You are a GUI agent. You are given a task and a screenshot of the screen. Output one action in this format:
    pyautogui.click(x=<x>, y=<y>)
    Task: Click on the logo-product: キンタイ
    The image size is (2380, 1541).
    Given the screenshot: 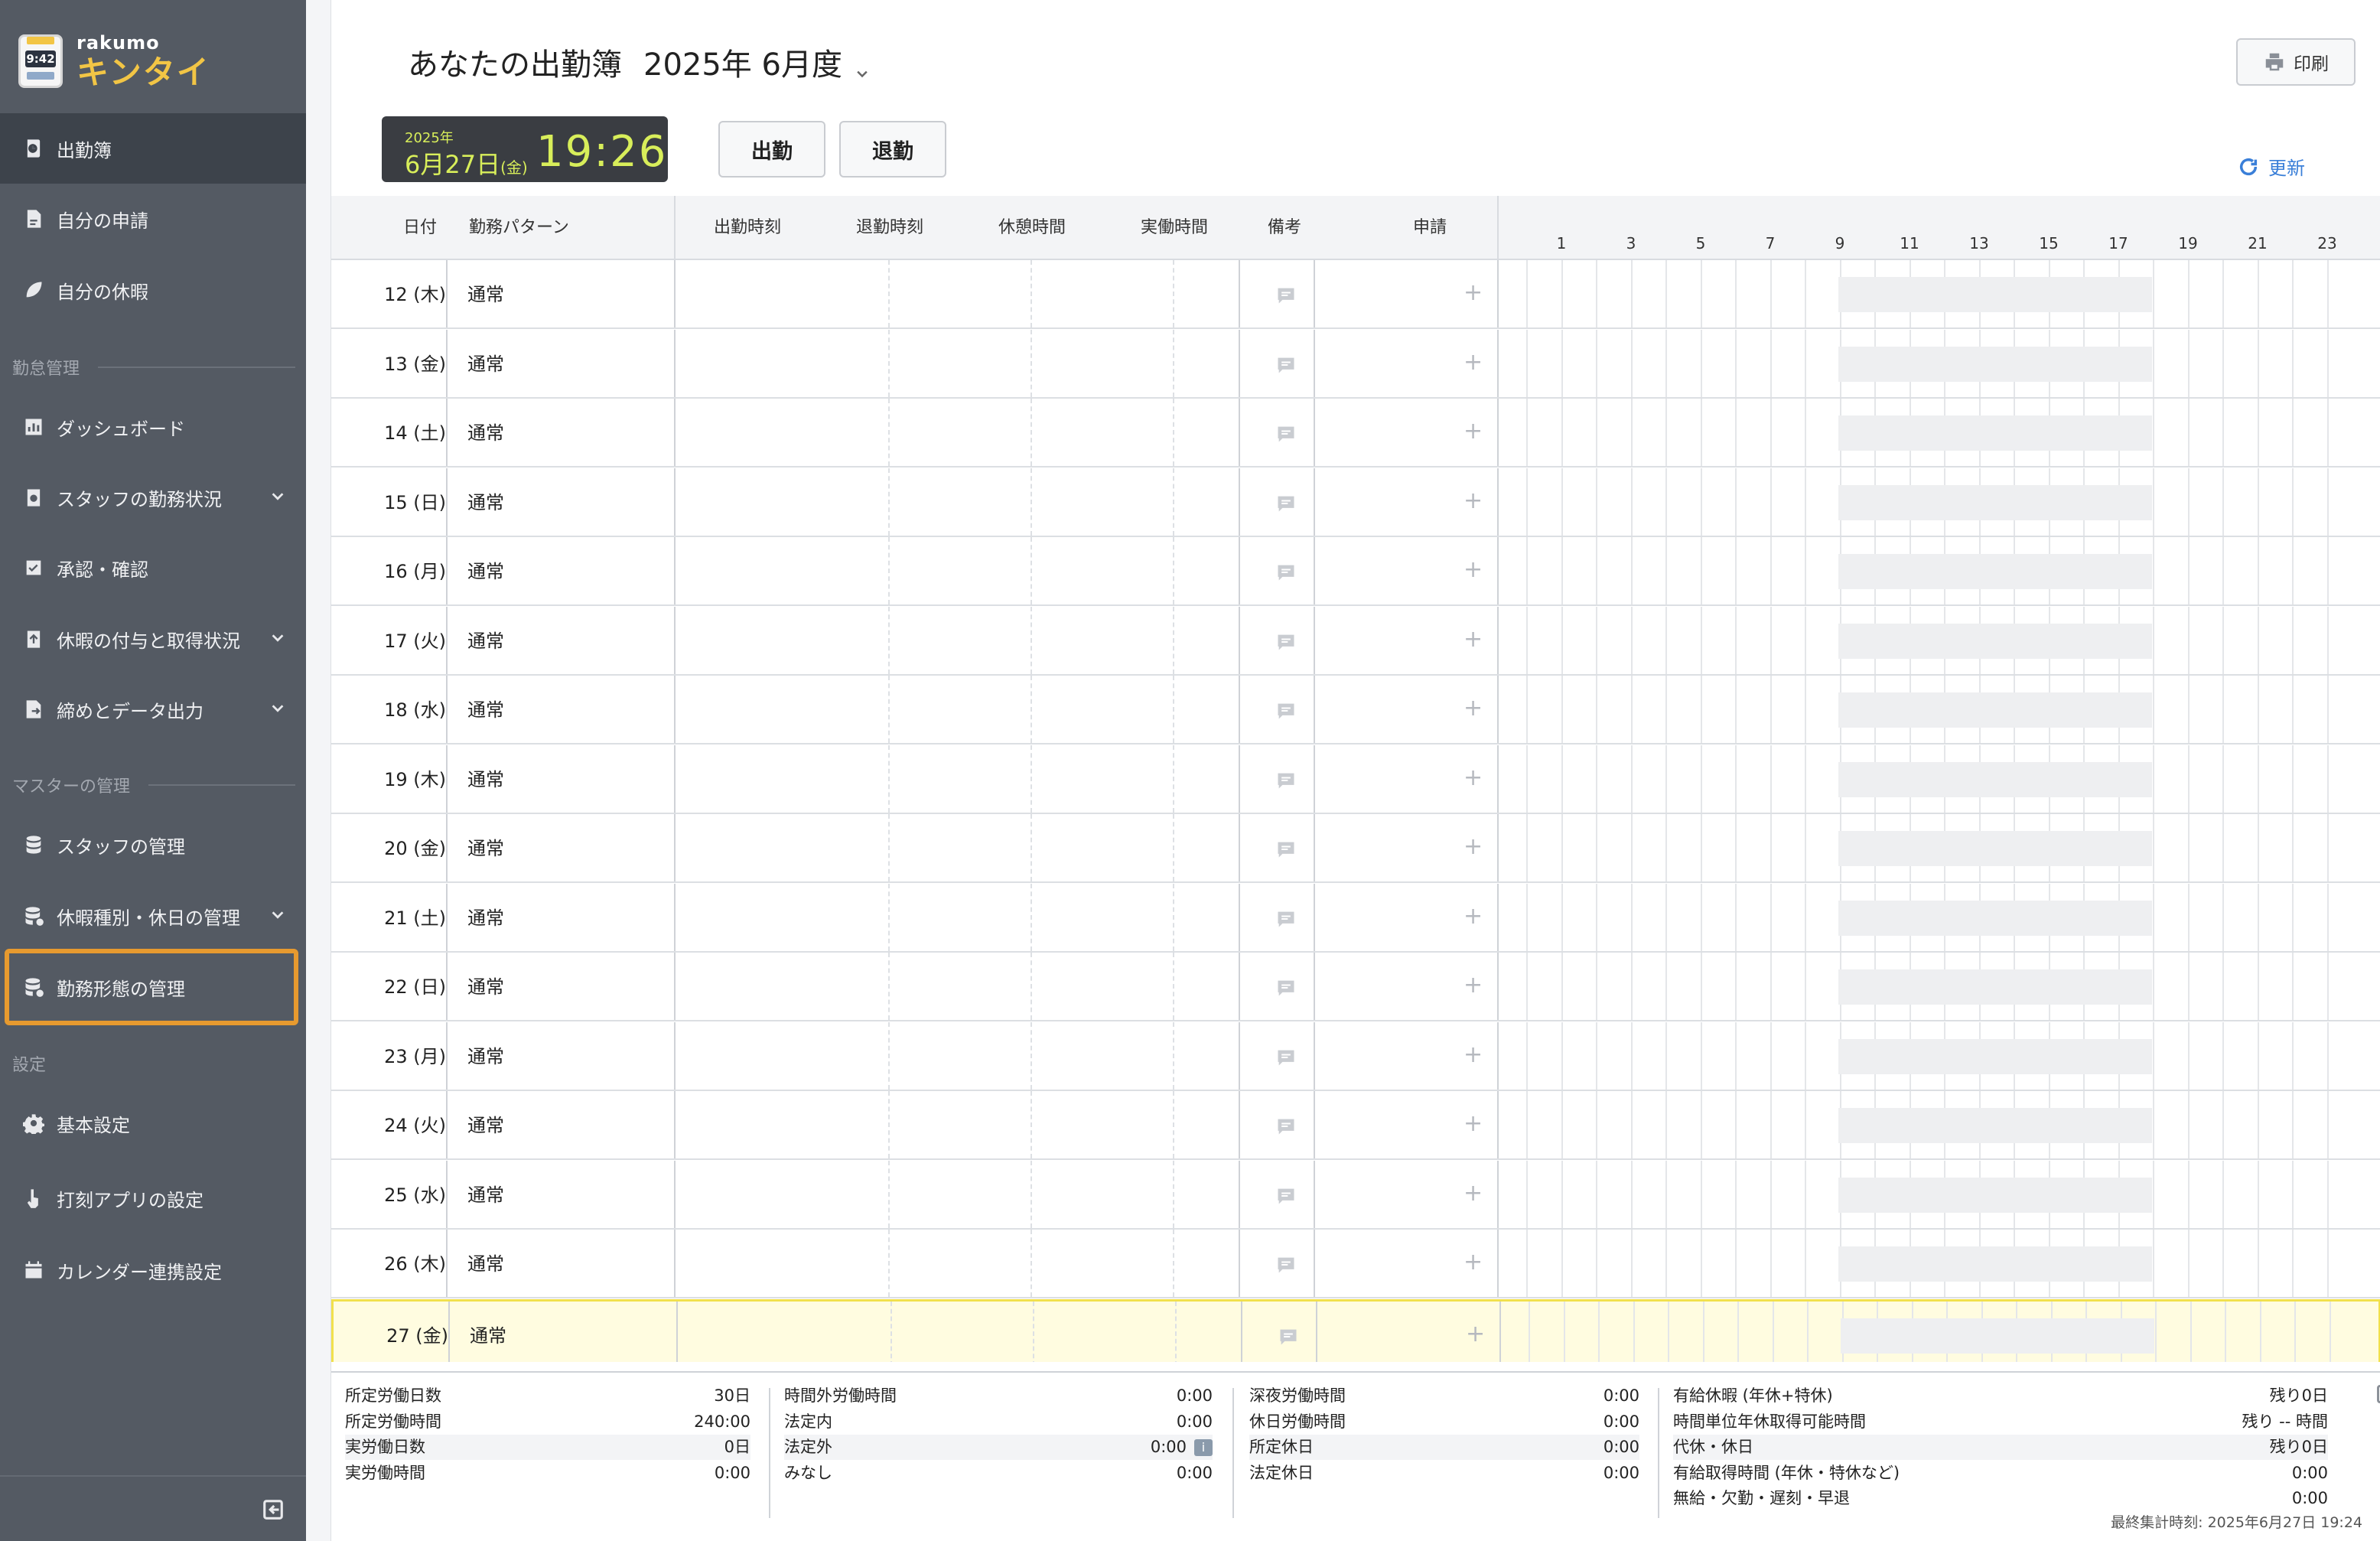 What is the action you would take?
    pyautogui.click(x=143, y=72)
    